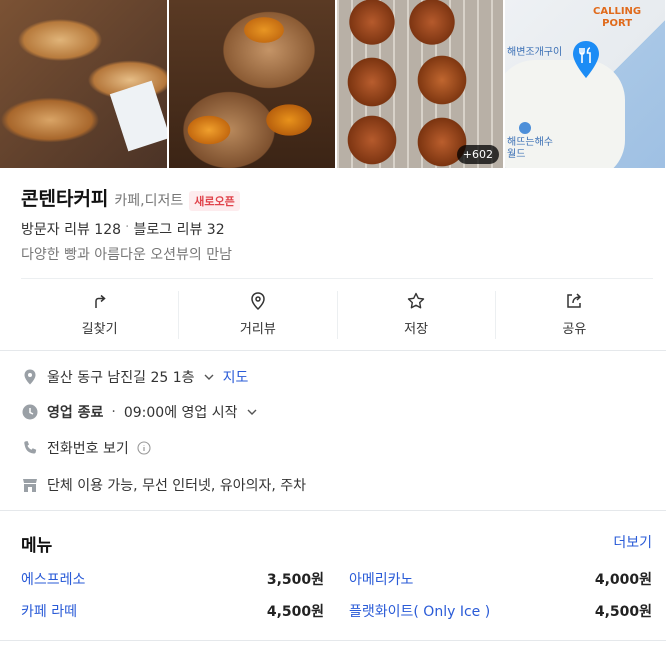 This screenshot has height=655, width=666. I want to click on amenities-row: 단체 이용 가능, 무선 인터넷, 유아의자, 주차, so click(163, 485).